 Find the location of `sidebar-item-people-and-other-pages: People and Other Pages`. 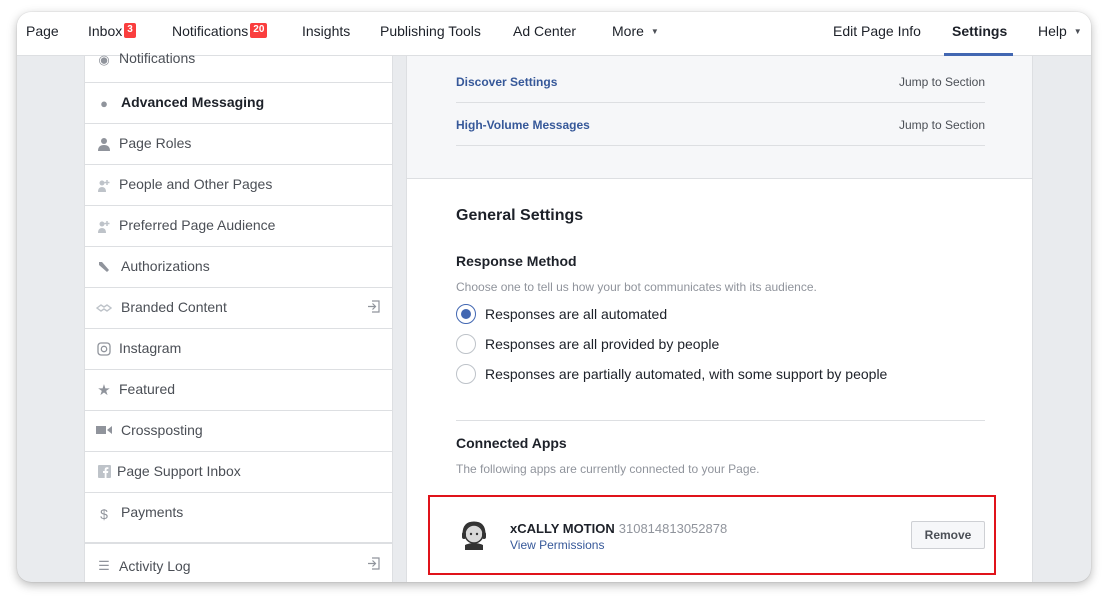

sidebar-item-people-and-other-pages: People and Other Pages is located at coordinates (238, 185).